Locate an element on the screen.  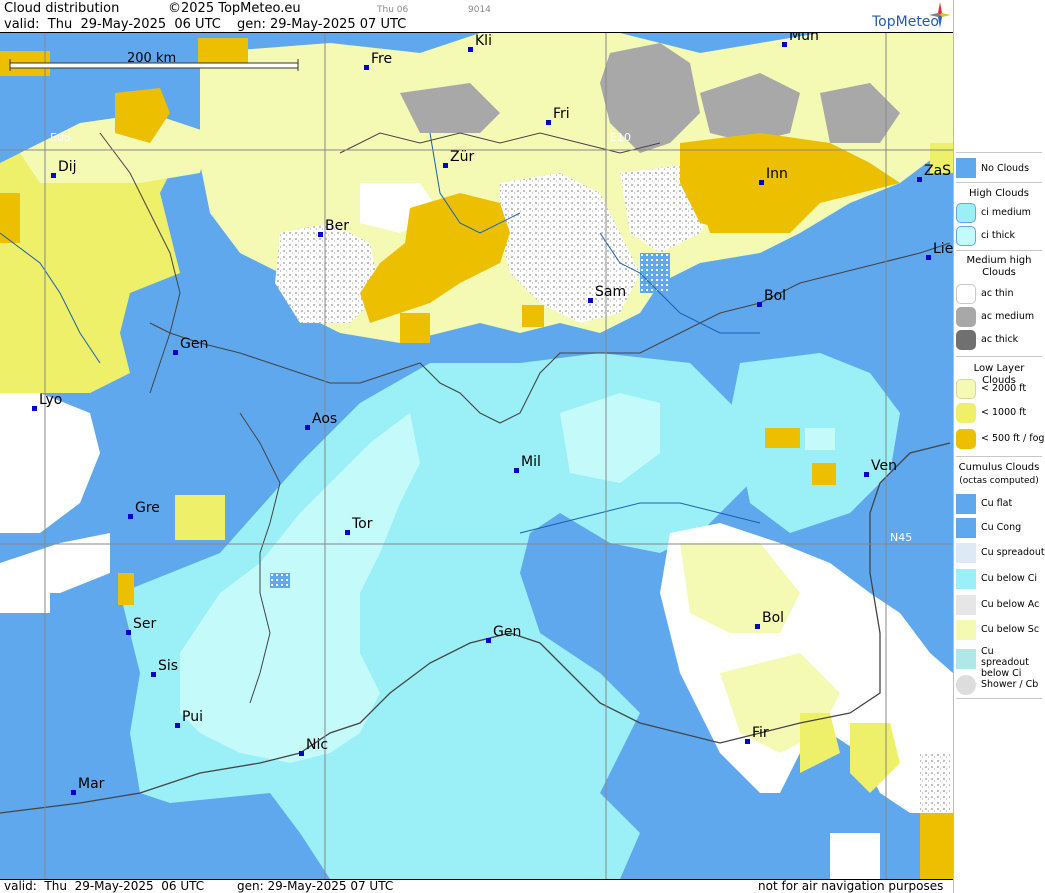
small-day: Thu 06 is located at coordinates (393, 10).